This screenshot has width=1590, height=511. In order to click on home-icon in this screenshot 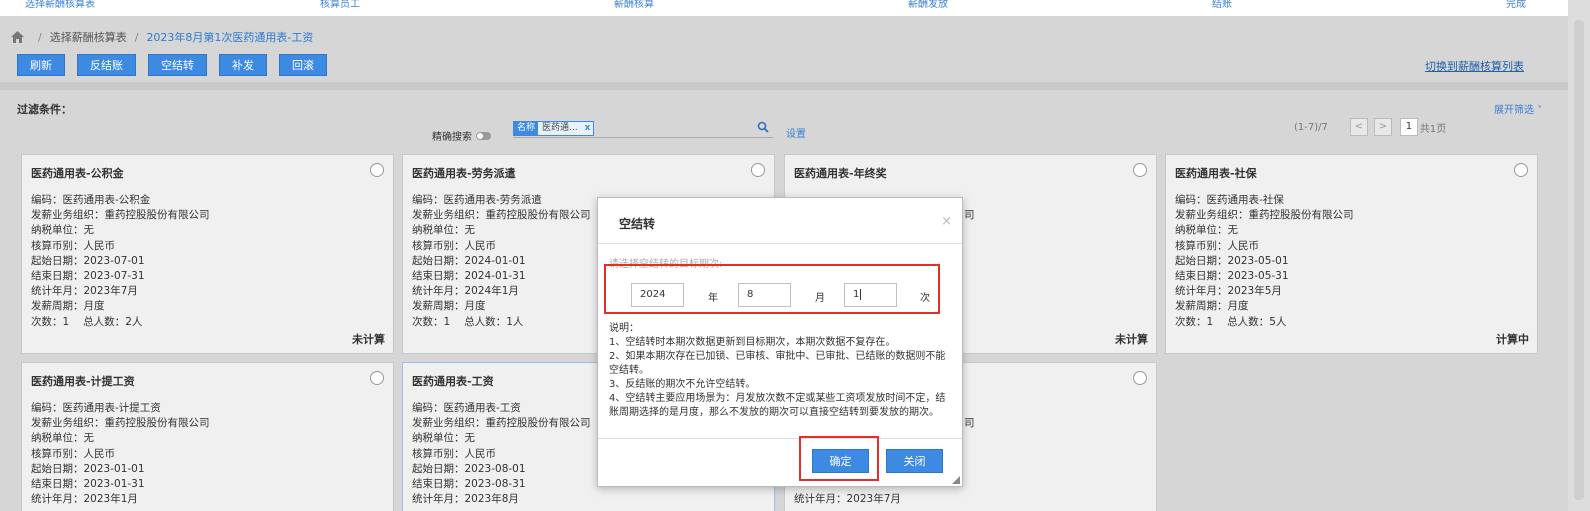, I will do `click(17, 37)`.